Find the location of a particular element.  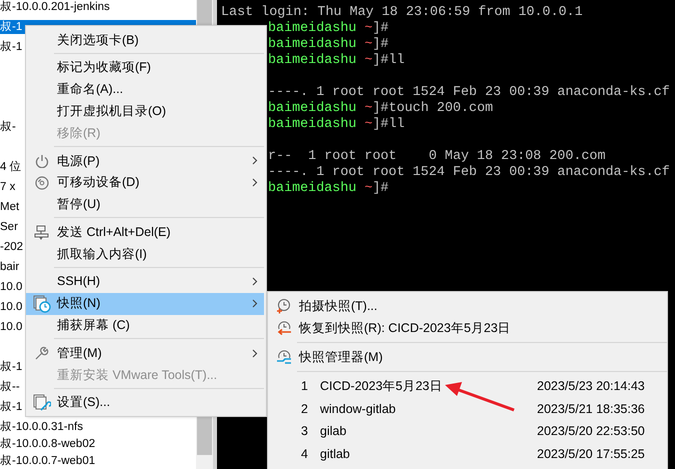

menu-item: 发送 Ctrl+Alt+Del(E) is located at coordinates (145, 232).